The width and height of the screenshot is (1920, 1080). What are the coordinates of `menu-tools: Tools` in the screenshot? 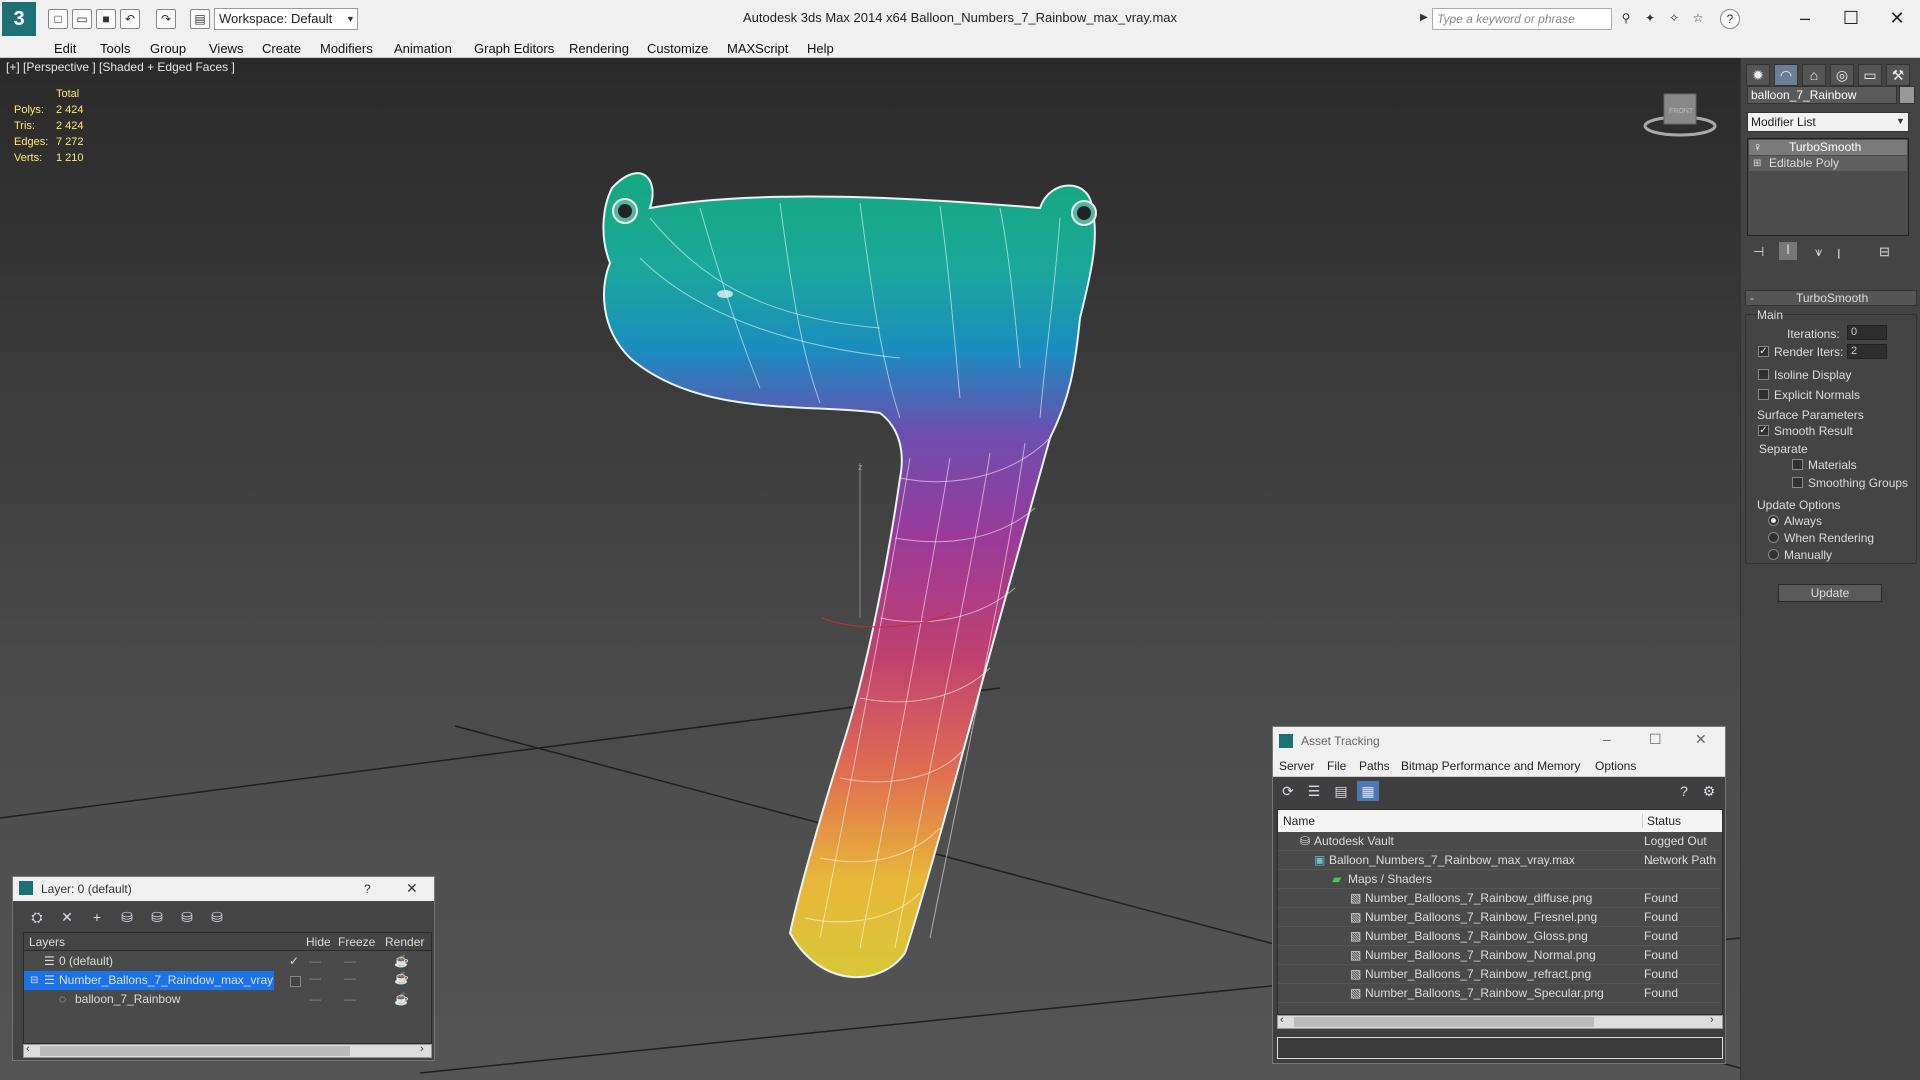 It's located at (115, 48).